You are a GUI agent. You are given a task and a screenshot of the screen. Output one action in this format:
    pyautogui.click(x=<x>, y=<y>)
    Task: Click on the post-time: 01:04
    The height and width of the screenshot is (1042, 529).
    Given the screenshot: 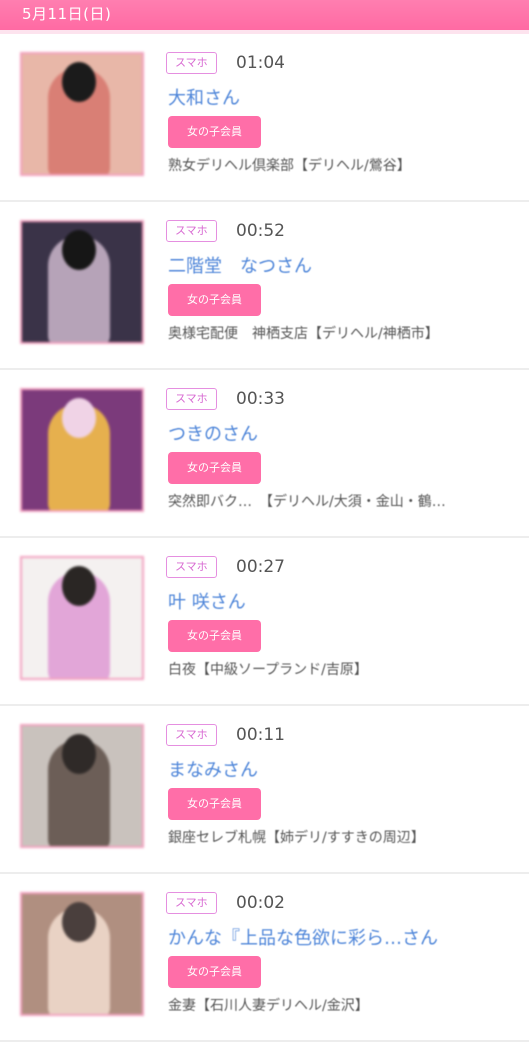 What is the action you would take?
    pyautogui.click(x=260, y=63)
    